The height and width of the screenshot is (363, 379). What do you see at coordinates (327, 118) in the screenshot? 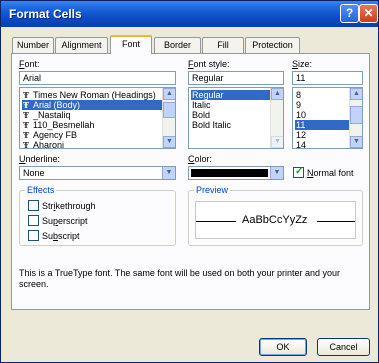
I see `size-list: 8 9 10 11 12 14 ▲ ▼` at bounding box center [327, 118].